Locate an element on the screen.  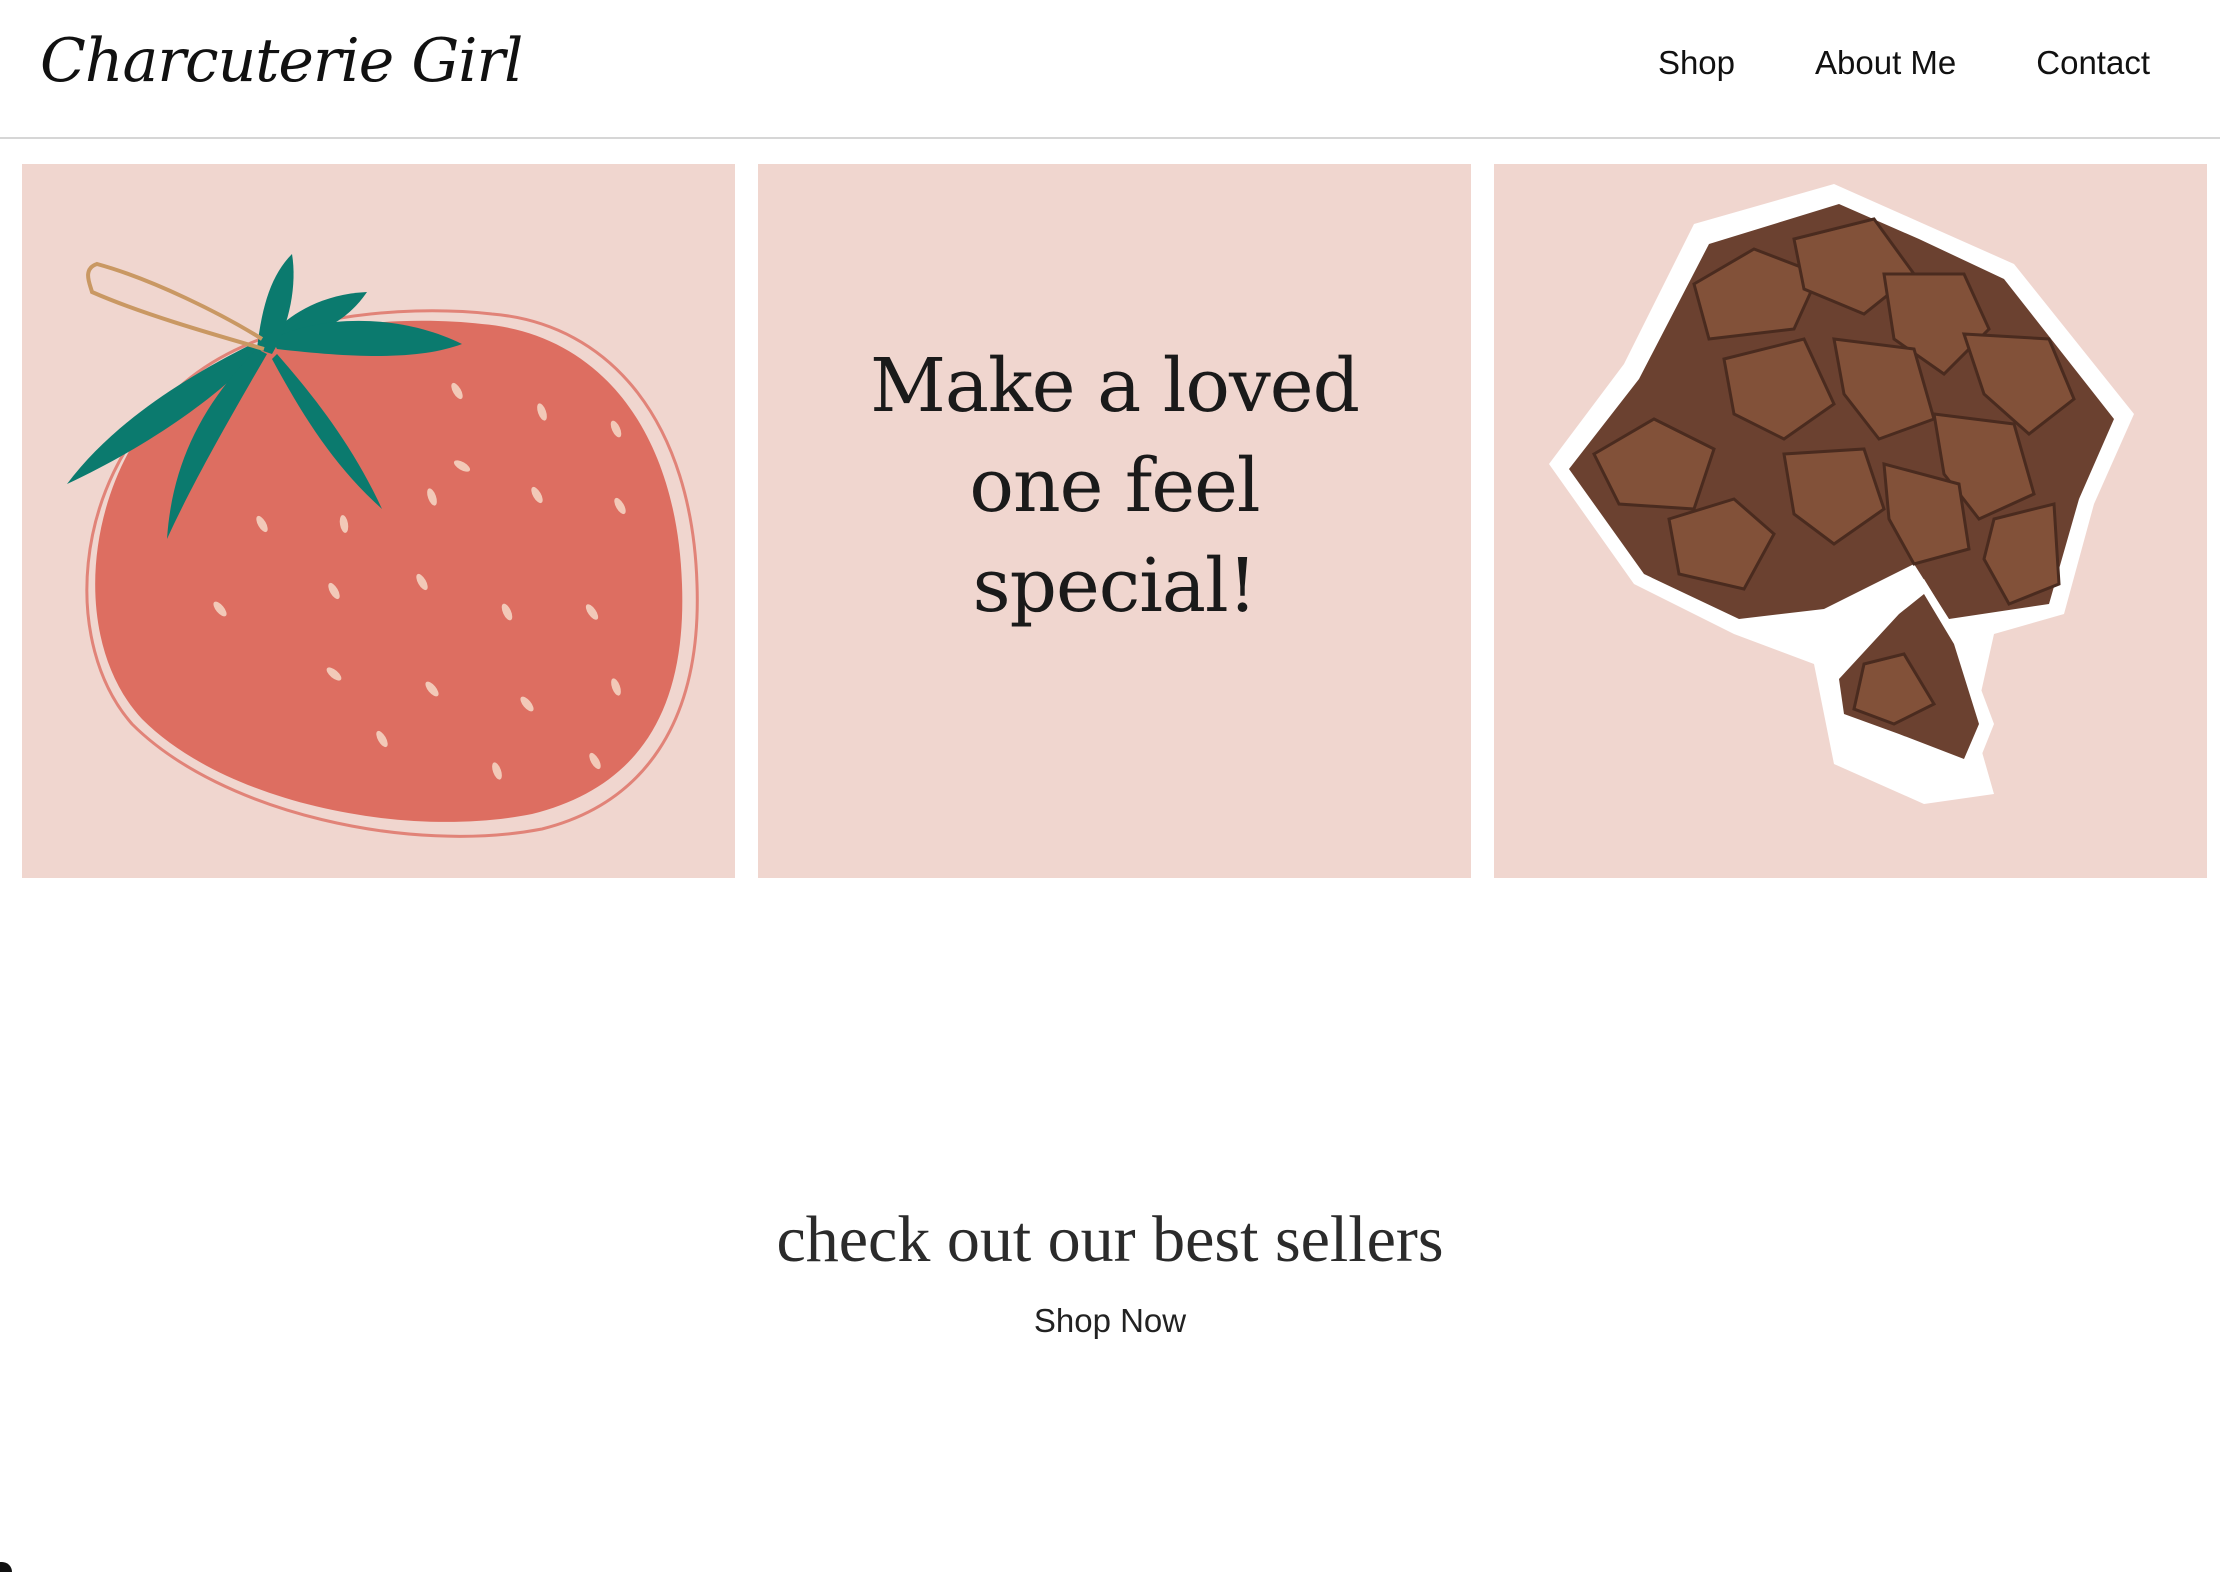
chocolate-tile is located at coordinates (1850, 521).